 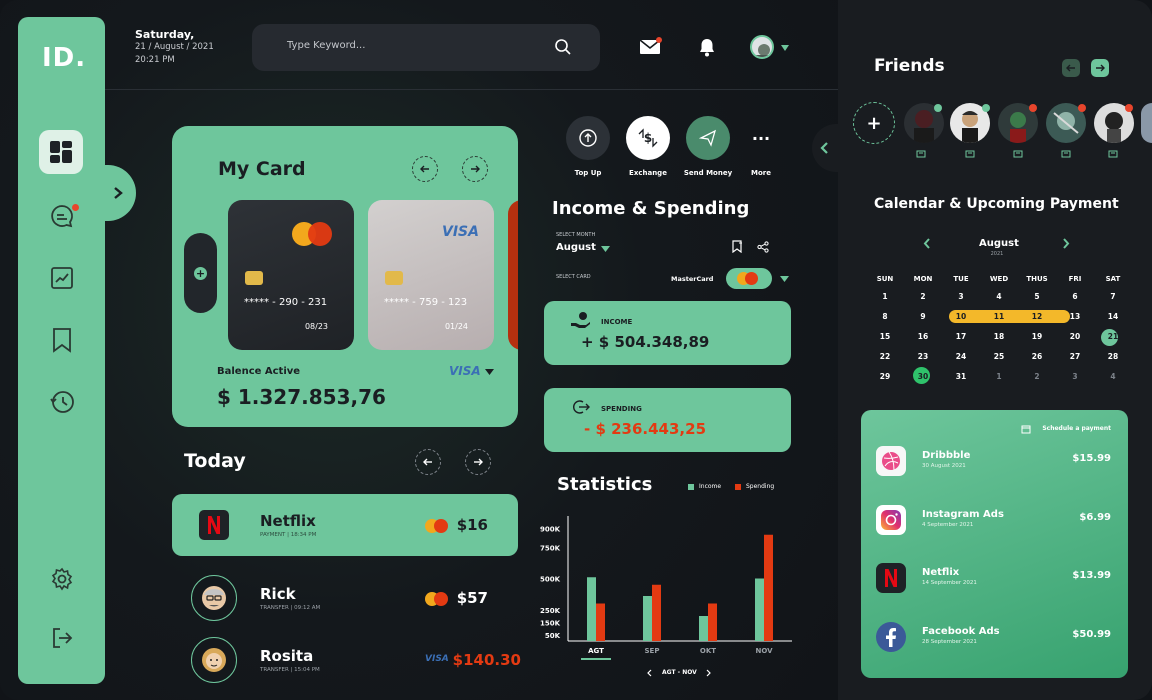 What do you see at coordinates (1075, 356) in the screenshot?
I see `calendar-day: 27` at bounding box center [1075, 356].